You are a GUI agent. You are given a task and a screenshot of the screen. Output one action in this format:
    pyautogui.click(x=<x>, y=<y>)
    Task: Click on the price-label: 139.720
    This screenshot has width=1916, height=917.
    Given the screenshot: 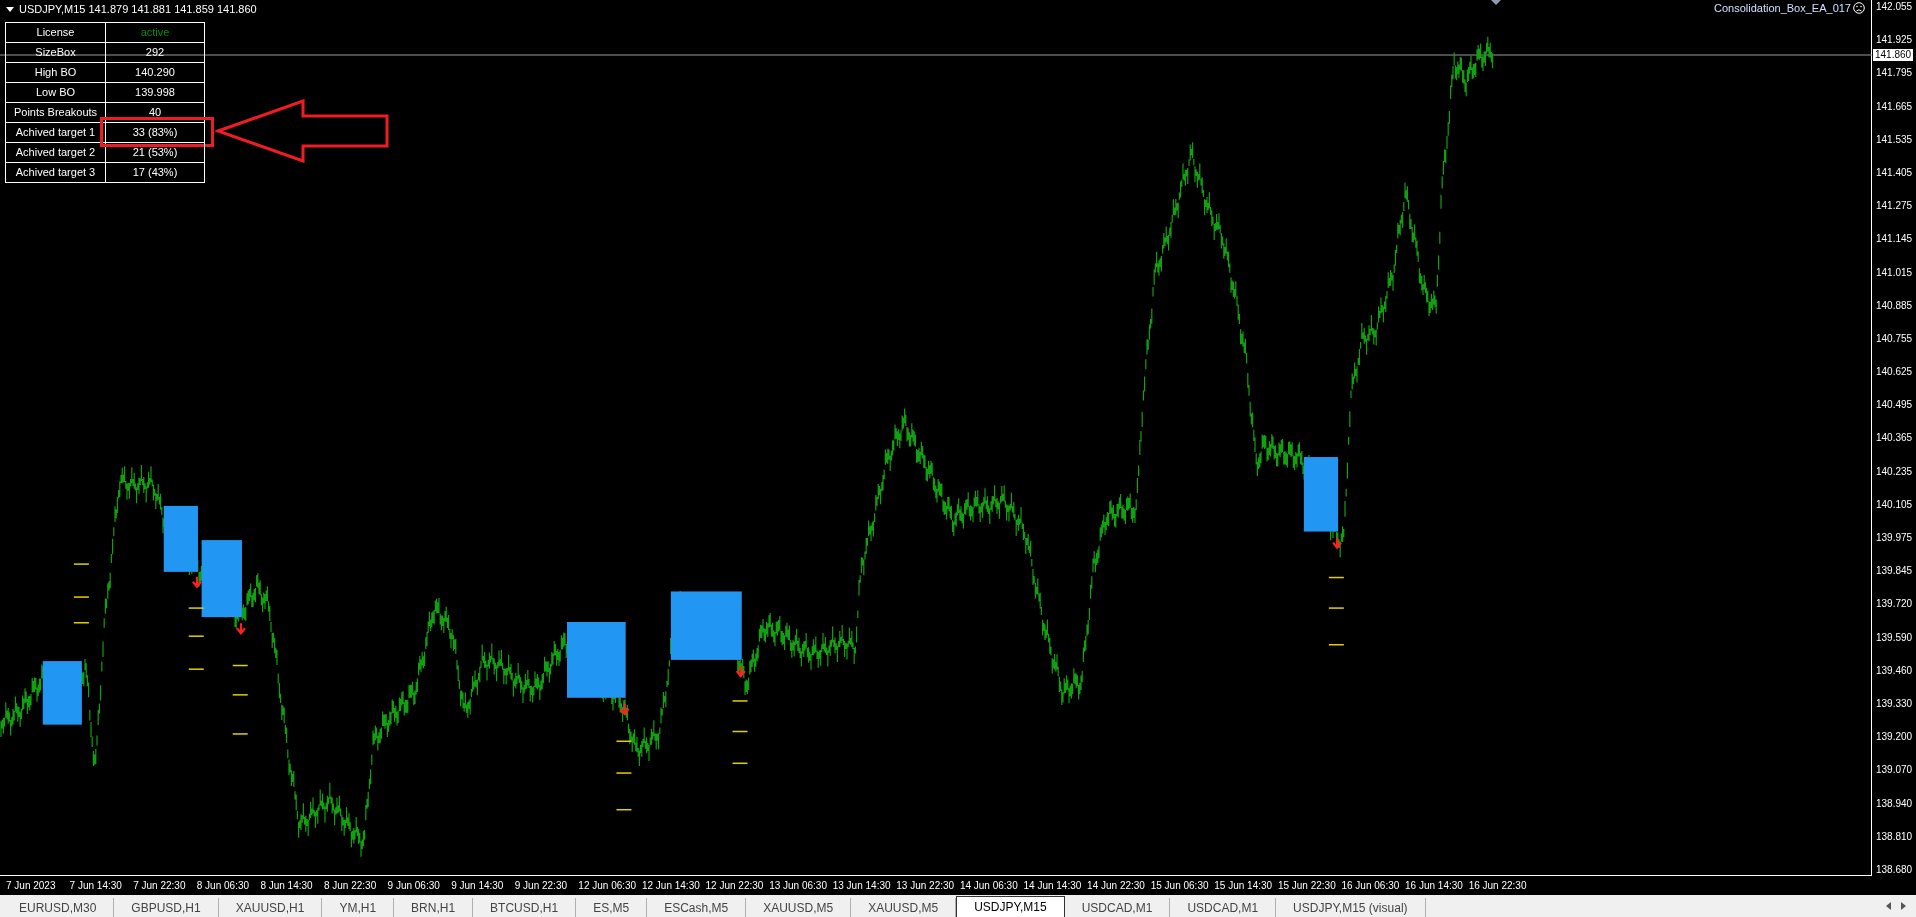 What is the action you would take?
    pyautogui.click(x=1894, y=604)
    